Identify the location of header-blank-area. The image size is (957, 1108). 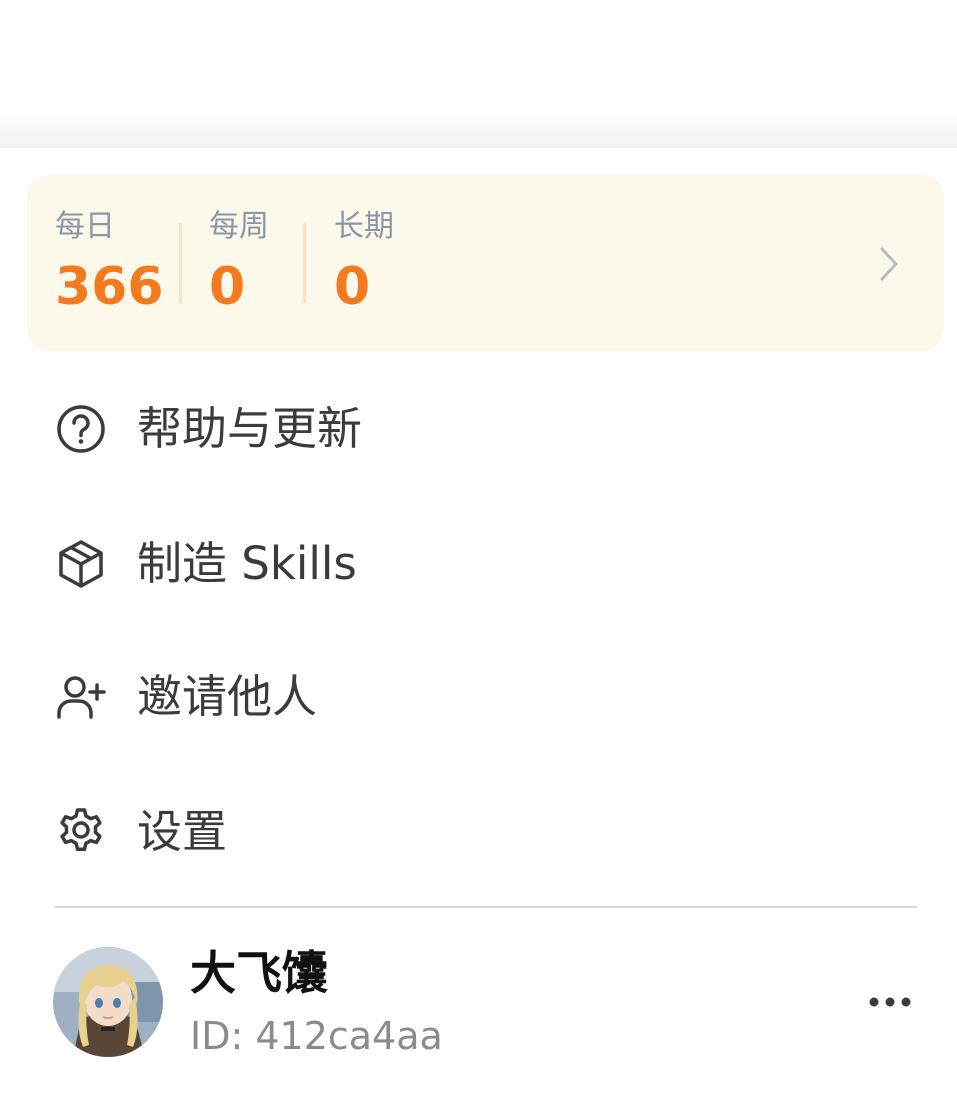
(478, 74).